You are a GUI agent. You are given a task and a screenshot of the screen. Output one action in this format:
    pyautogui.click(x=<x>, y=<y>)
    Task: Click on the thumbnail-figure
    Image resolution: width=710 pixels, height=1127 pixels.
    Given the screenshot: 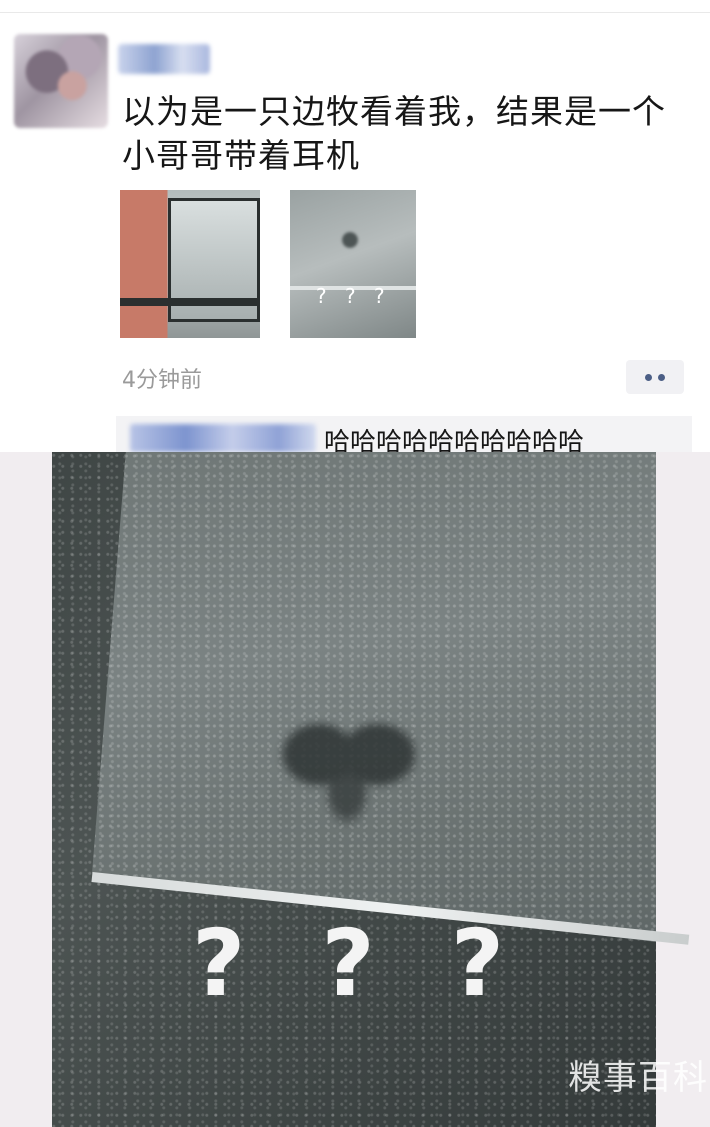 What is the action you would take?
    pyautogui.click(x=350, y=240)
    